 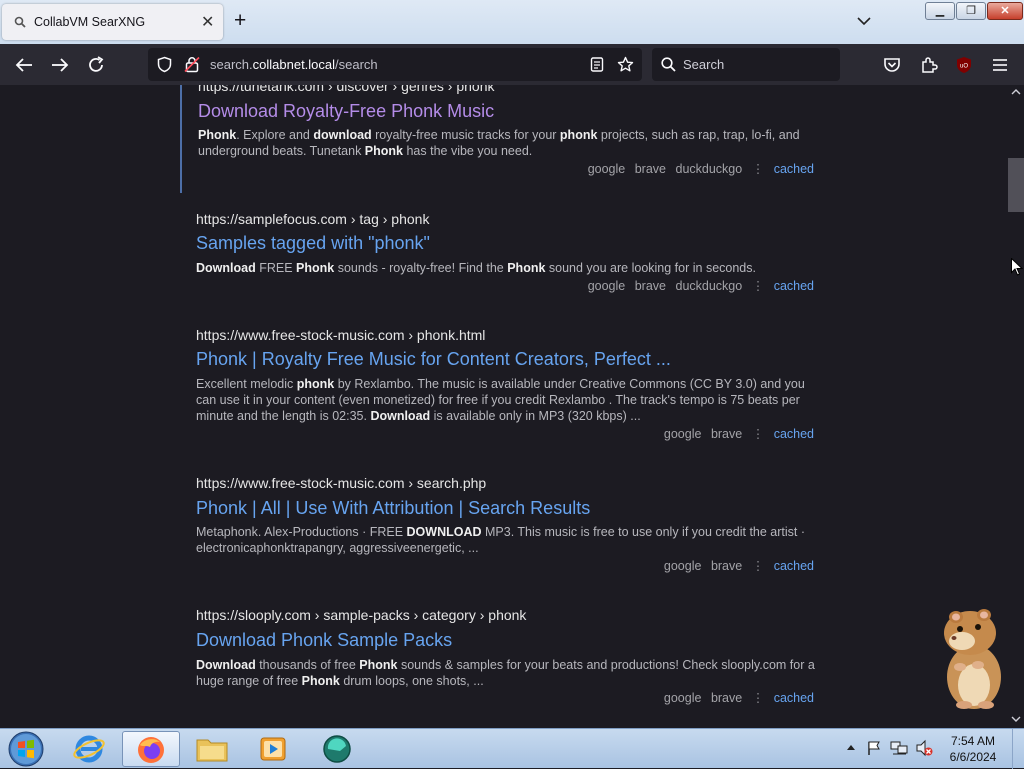 I want to click on scroll-up-arrow-icon, so click(x=1016, y=92).